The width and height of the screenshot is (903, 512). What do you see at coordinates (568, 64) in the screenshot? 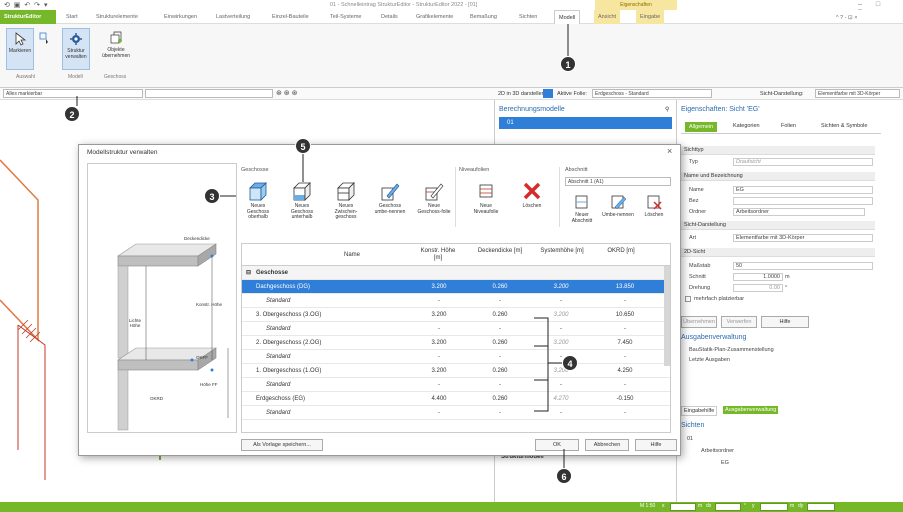
I see `callout-1: 1` at bounding box center [568, 64].